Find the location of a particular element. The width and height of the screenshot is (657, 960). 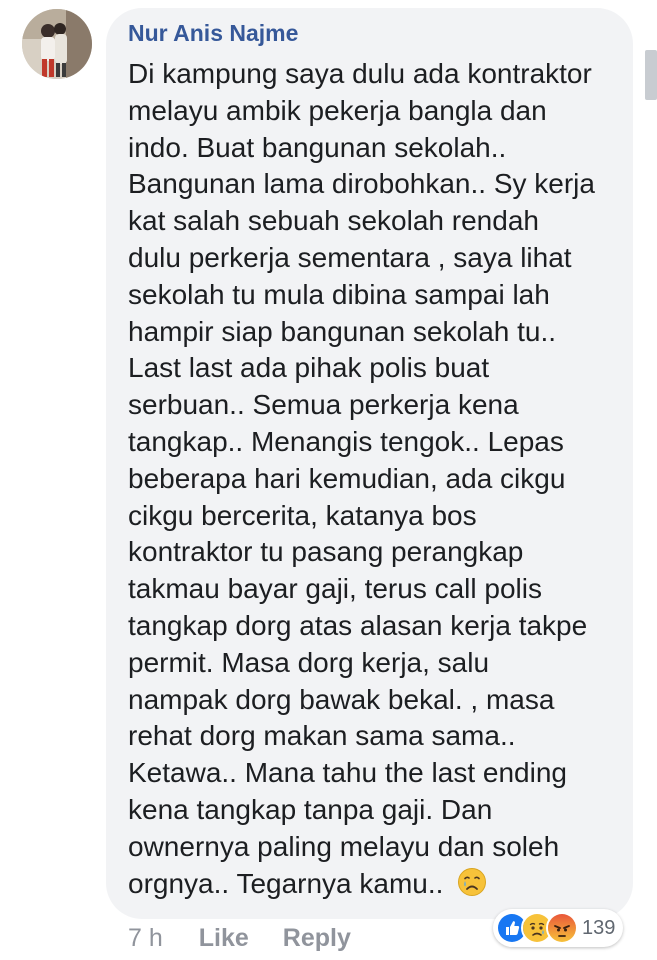

comment-line: rehat dorg makan sama sama.. is located at coordinates (322, 736).